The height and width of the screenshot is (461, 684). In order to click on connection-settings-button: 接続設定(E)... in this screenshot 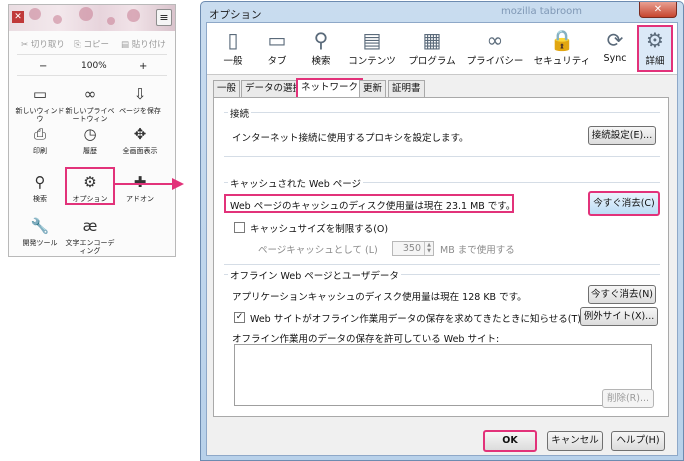, I will do `click(622, 135)`.